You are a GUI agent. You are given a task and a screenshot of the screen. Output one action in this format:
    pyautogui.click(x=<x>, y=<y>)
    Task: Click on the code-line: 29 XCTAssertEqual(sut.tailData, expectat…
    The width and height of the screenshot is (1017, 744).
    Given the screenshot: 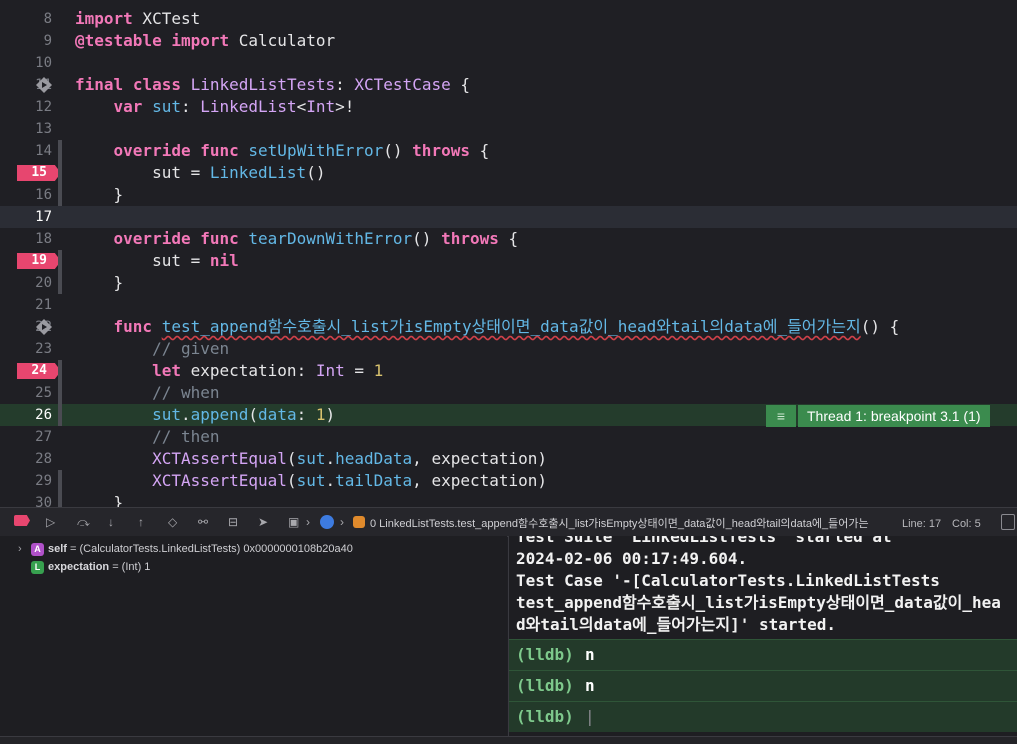 What is the action you would take?
    pyautogui.click(x=508, y=481)
    